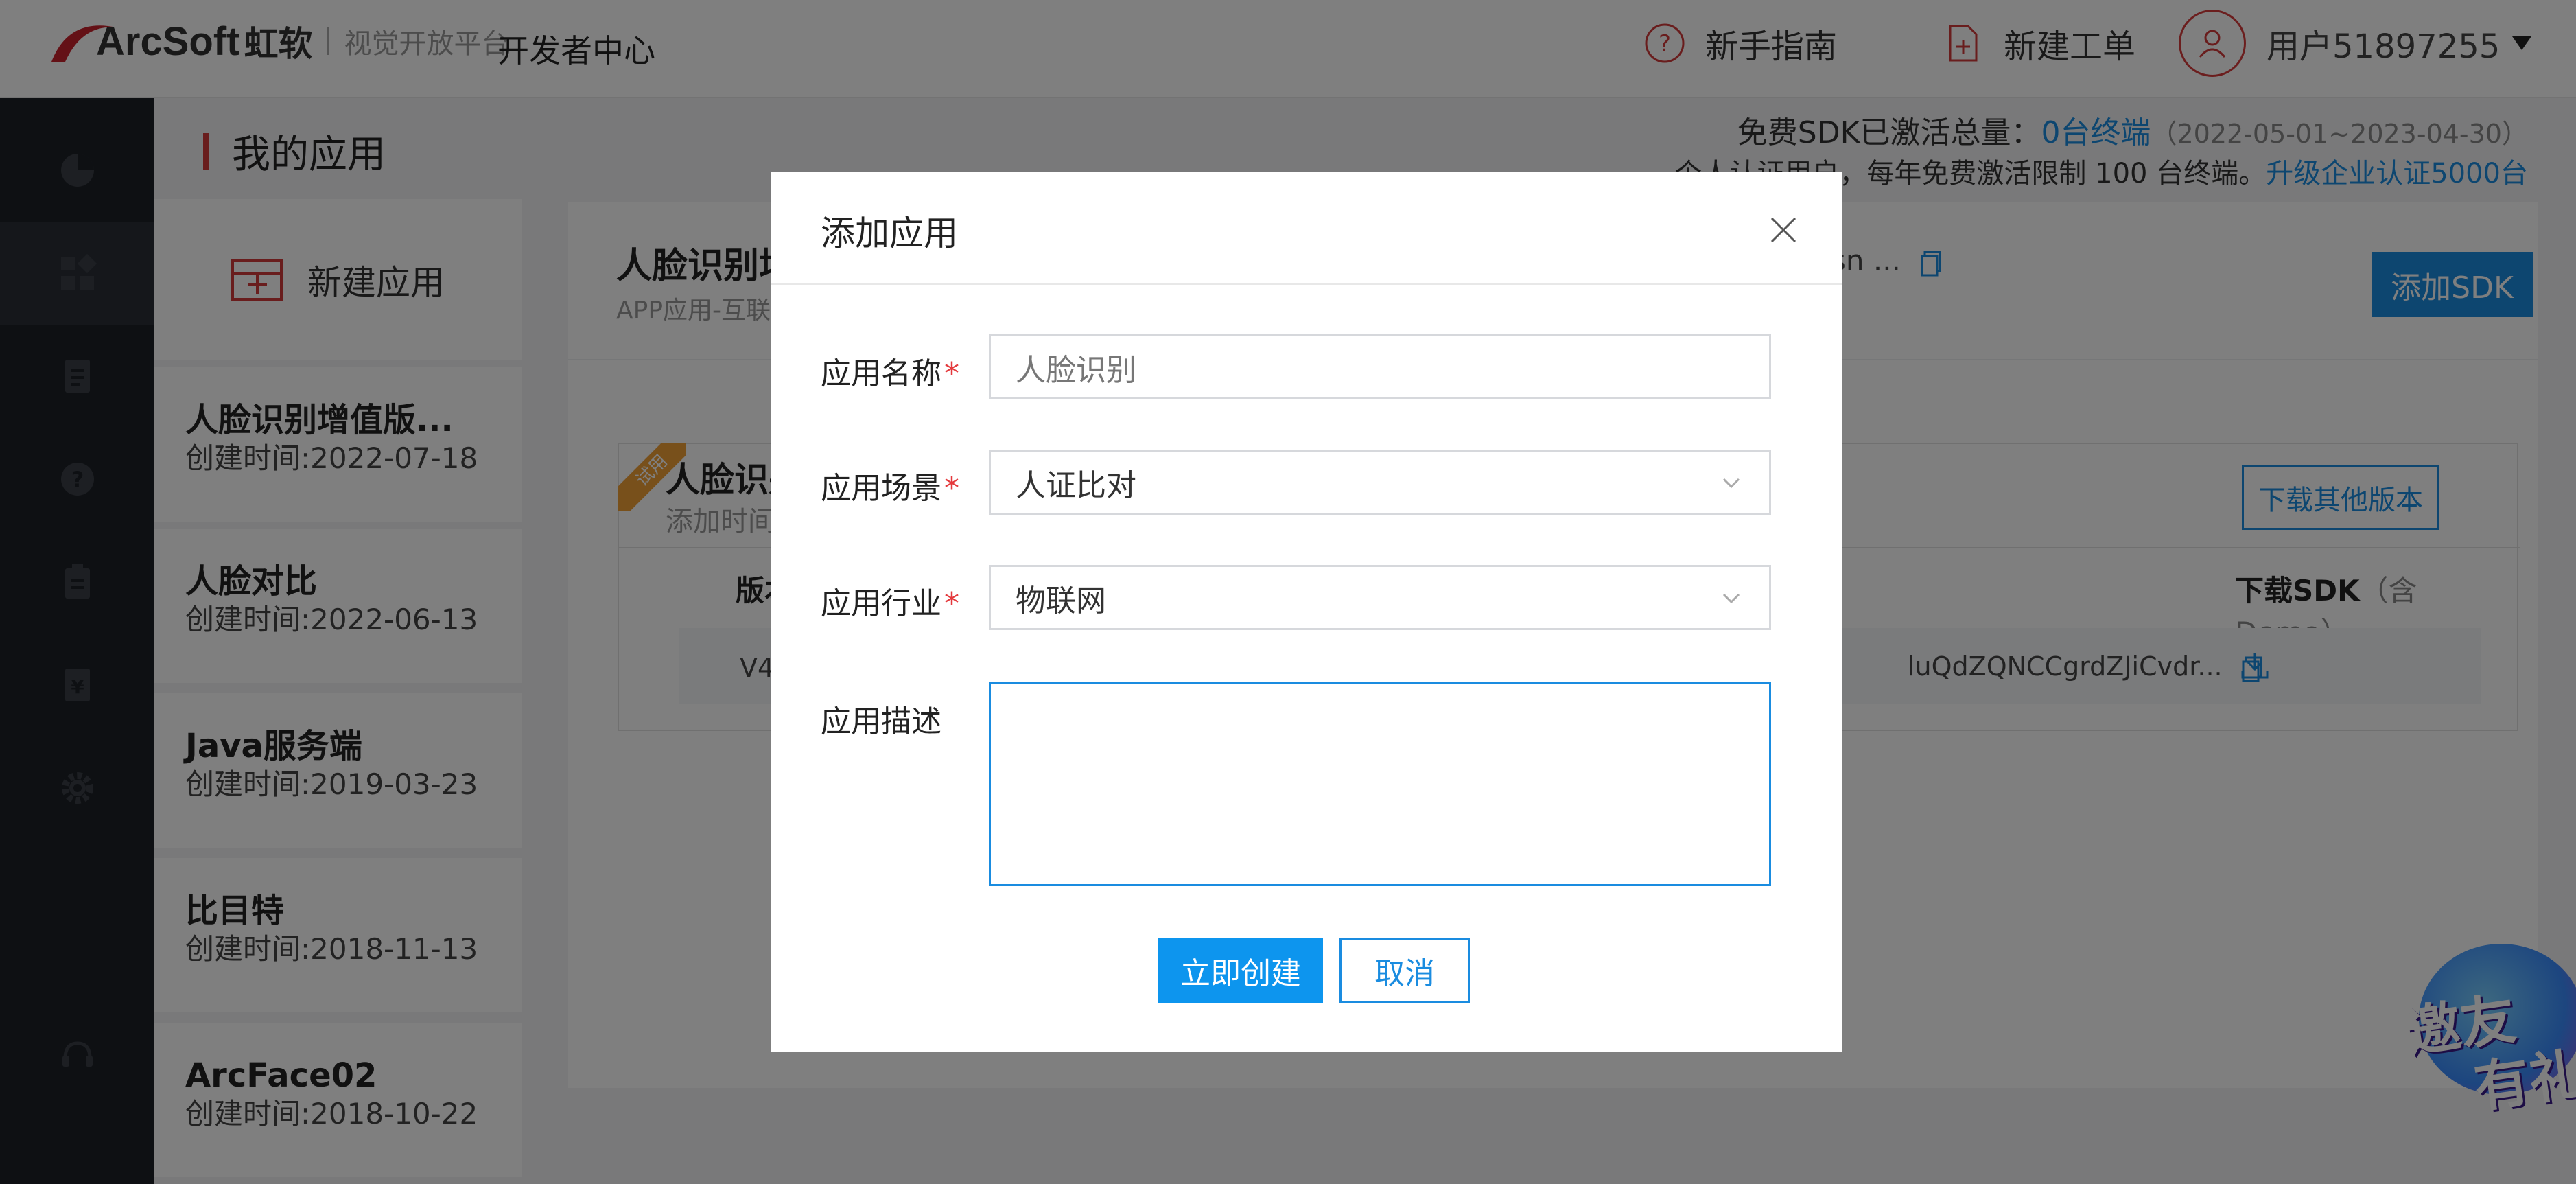 This screenshot has height=1184, width=2576. What do you see at coordinates (1404, 970) in the screenshot?
I see `cancel-button: 取消` at bounding box center [1404, 970].